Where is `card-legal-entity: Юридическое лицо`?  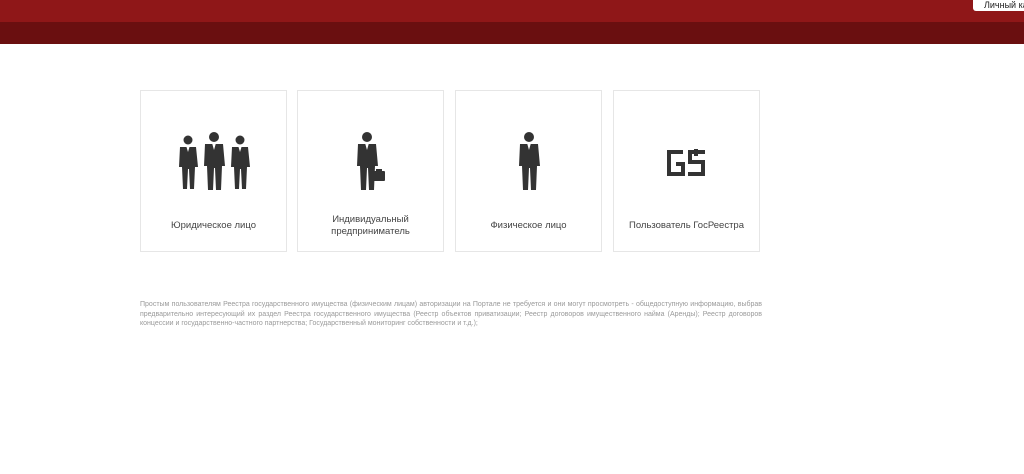
card-legal-entity: Юридическое лицо is located at coordinates (213, 171).